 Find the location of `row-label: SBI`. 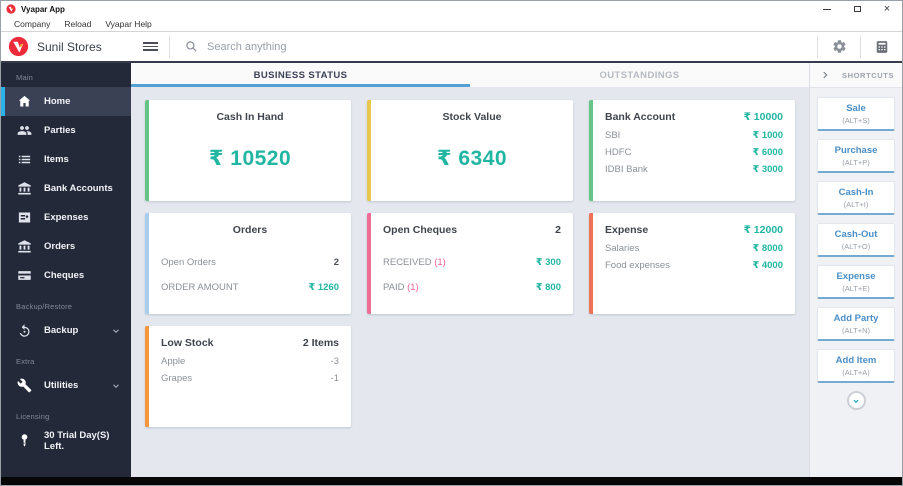

row-label: SBI is located at coordinates (613, 135).